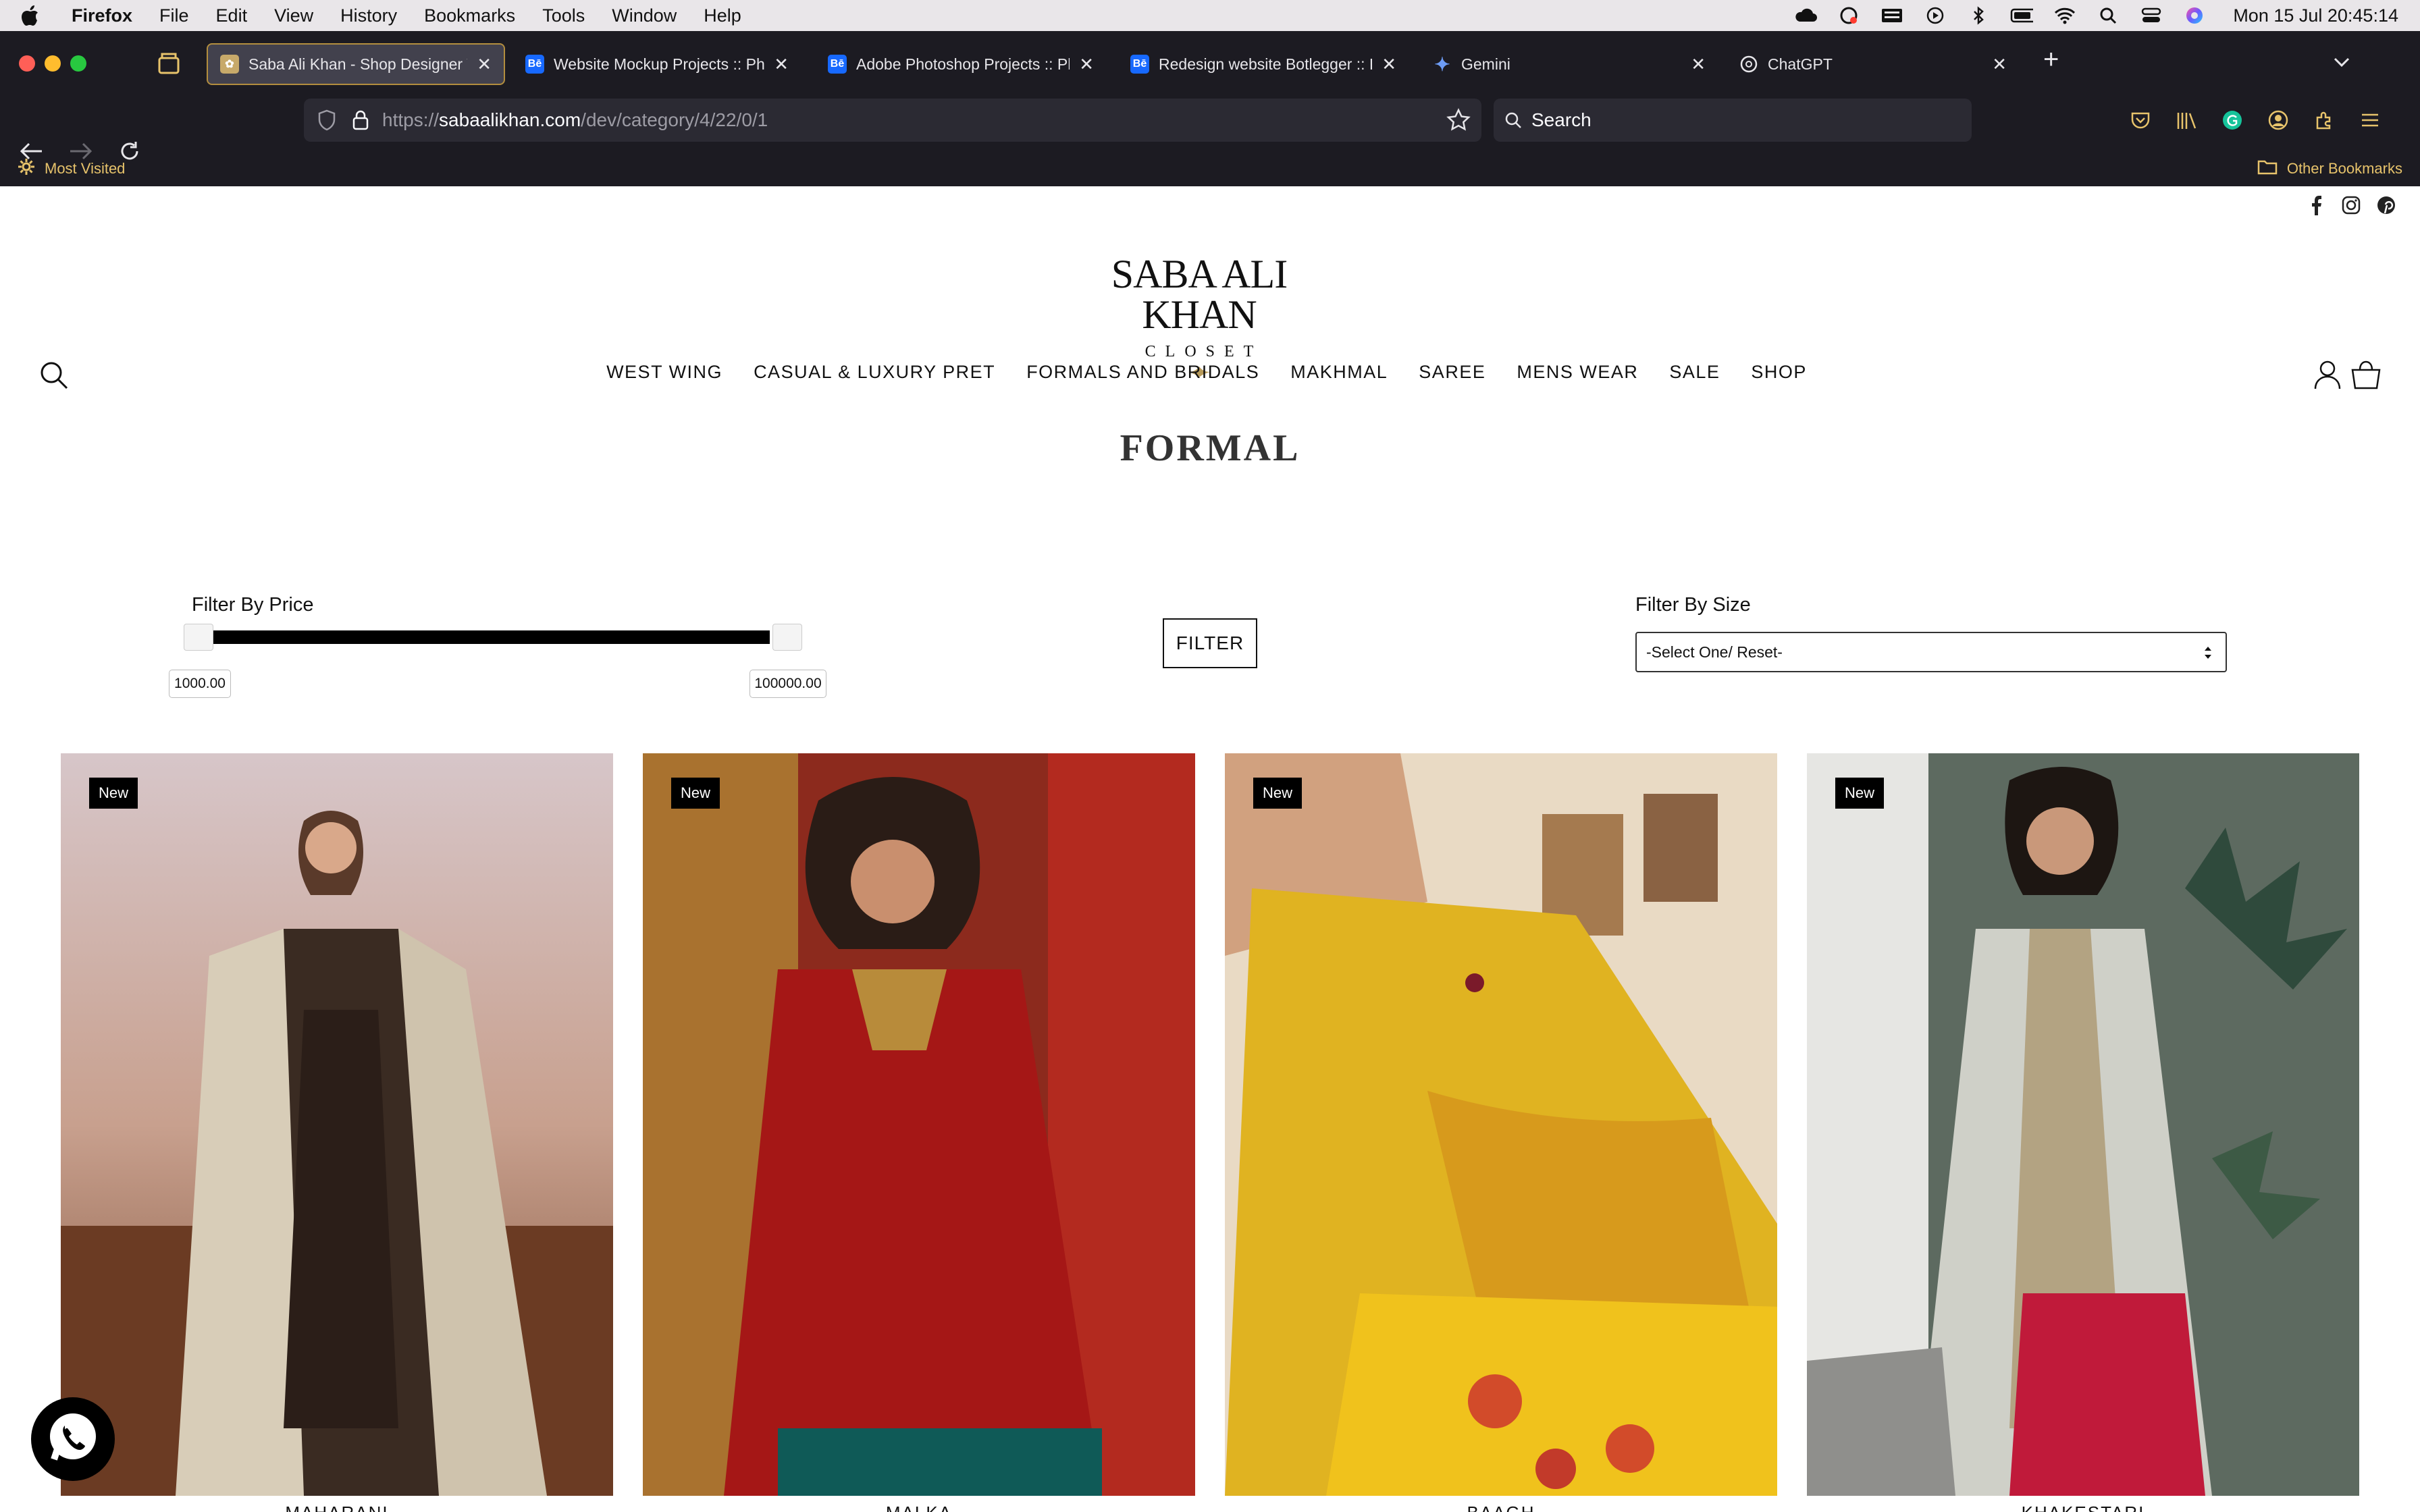  What do you see at coordinates (2366, 374) in the screenshot?
I see `shopping-bag-icon` at bounding box center [2366, 374].